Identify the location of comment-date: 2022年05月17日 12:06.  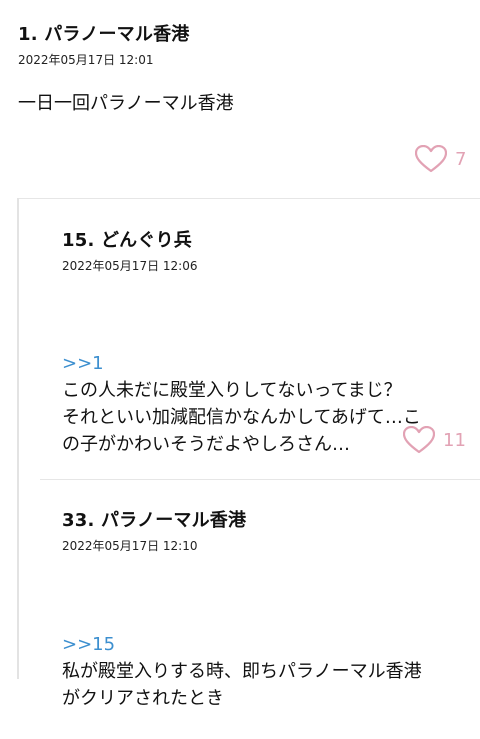
(130, 266).